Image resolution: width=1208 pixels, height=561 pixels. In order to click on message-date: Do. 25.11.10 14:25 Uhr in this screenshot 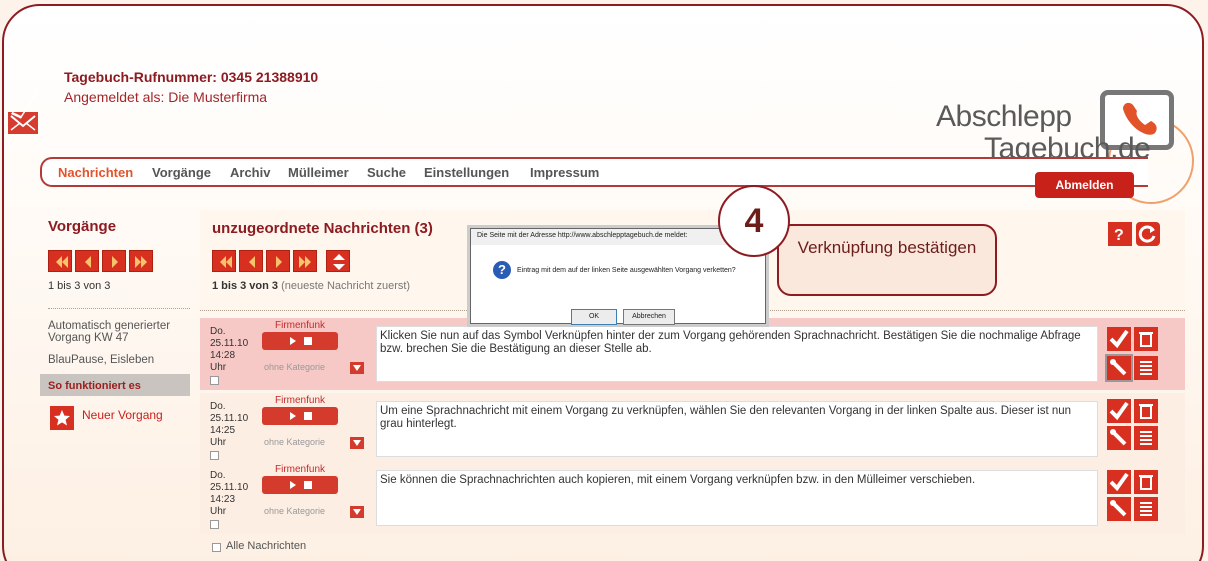, I will do `click(230, 430)`.